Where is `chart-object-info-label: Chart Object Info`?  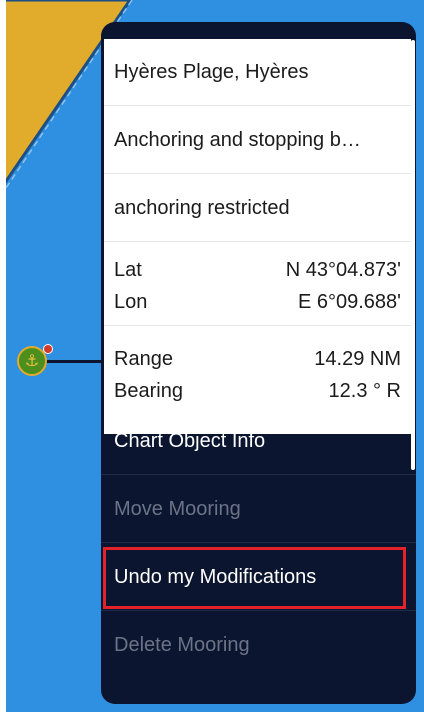 chart-object-info-label: Chart Object Info is located at coordinates (190, 440).